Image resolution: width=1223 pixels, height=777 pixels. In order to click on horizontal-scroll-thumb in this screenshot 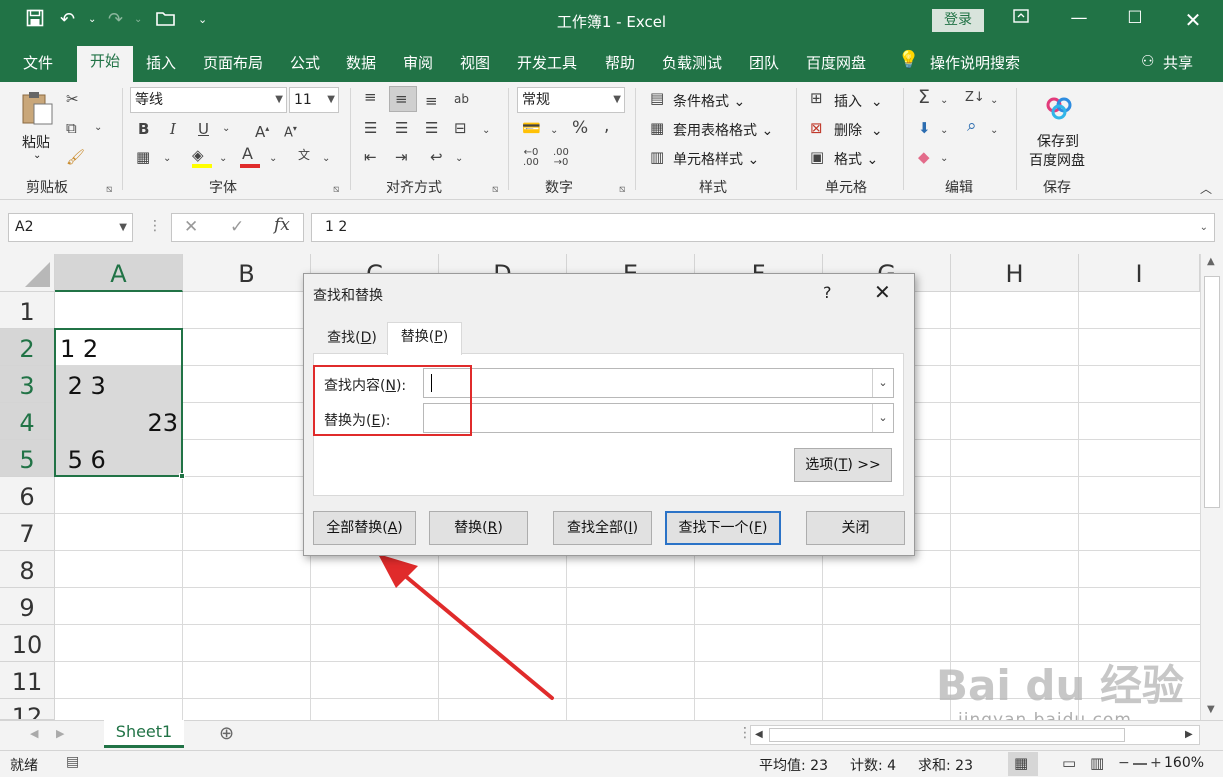, I will do `click(947, 735)`.